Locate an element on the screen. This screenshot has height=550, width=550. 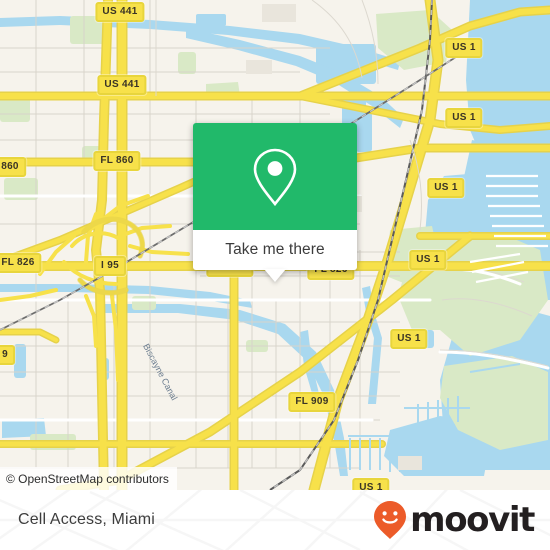
moovit-smiley-pin-icon is located at coordinates (390, 520).